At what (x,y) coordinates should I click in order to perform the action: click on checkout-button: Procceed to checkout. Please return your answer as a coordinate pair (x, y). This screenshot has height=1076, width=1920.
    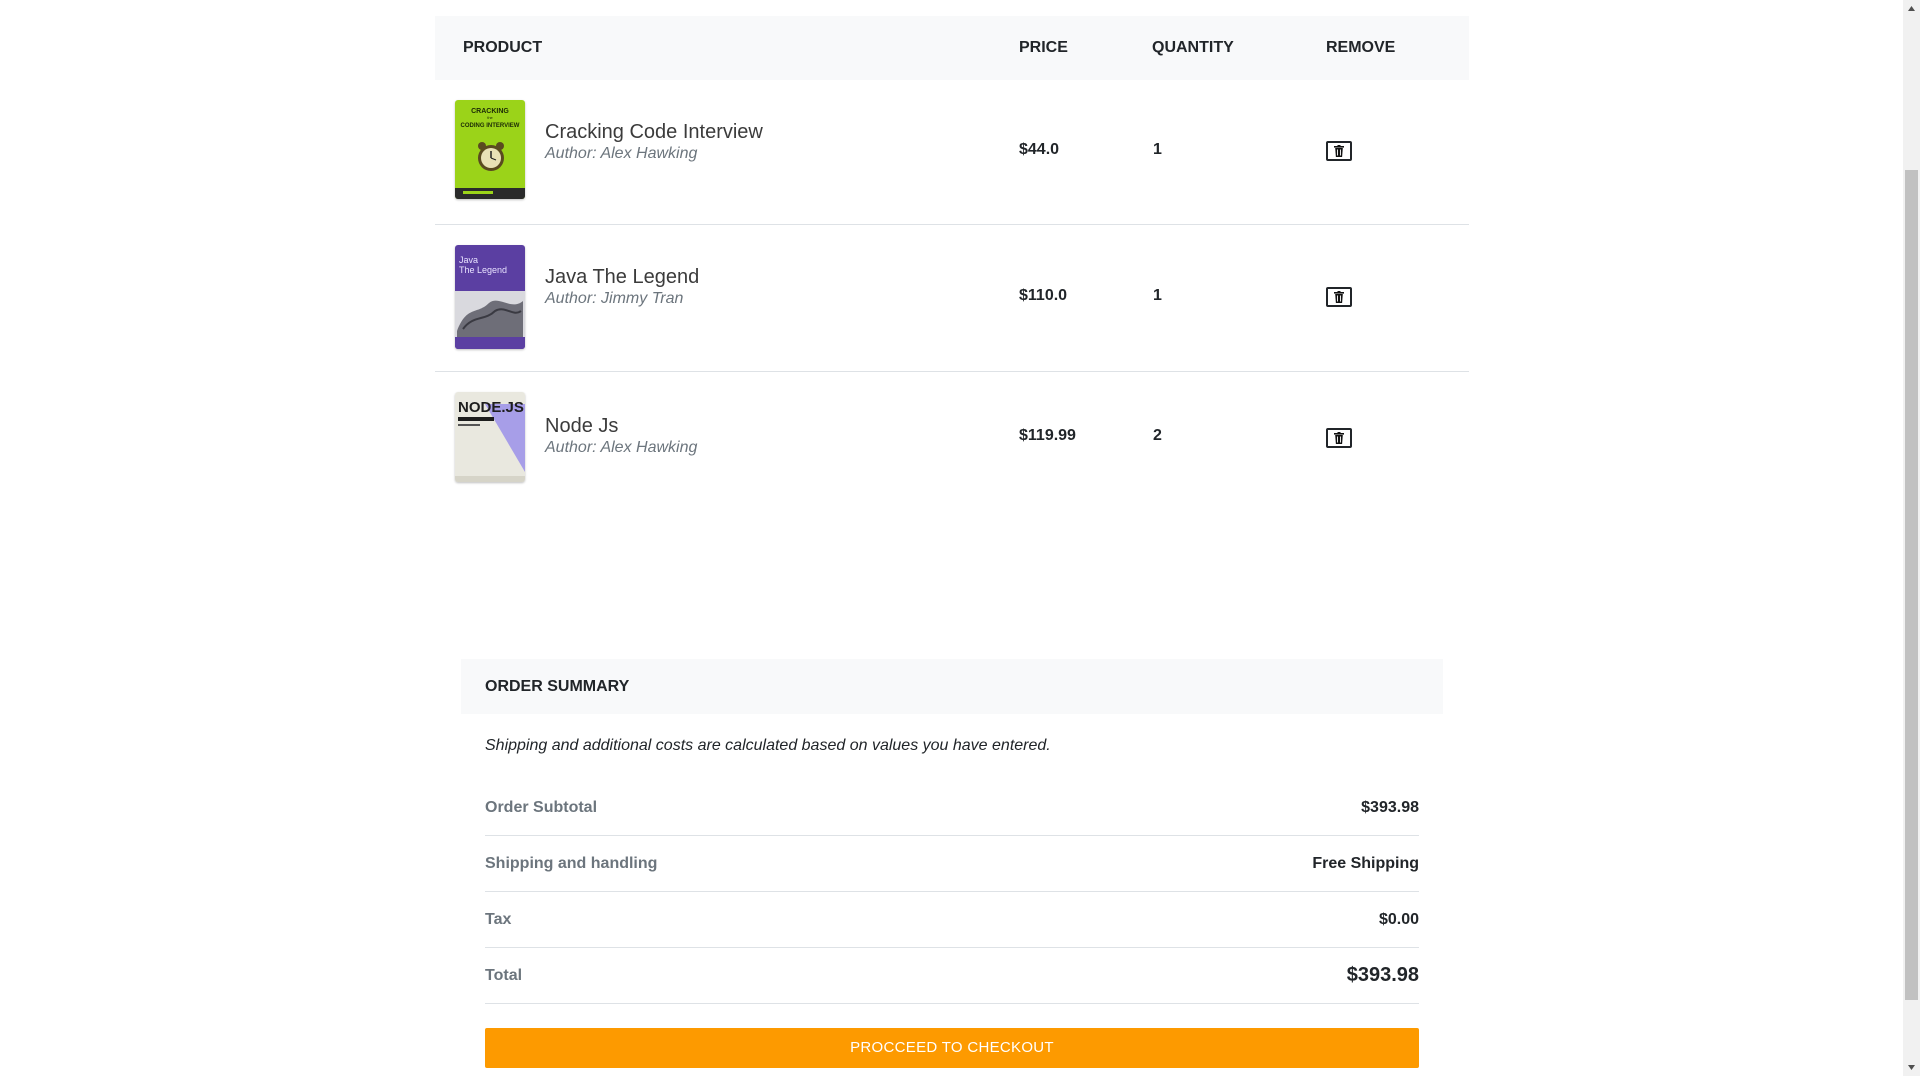
    Looking at the image, I should click on (952, 1048).